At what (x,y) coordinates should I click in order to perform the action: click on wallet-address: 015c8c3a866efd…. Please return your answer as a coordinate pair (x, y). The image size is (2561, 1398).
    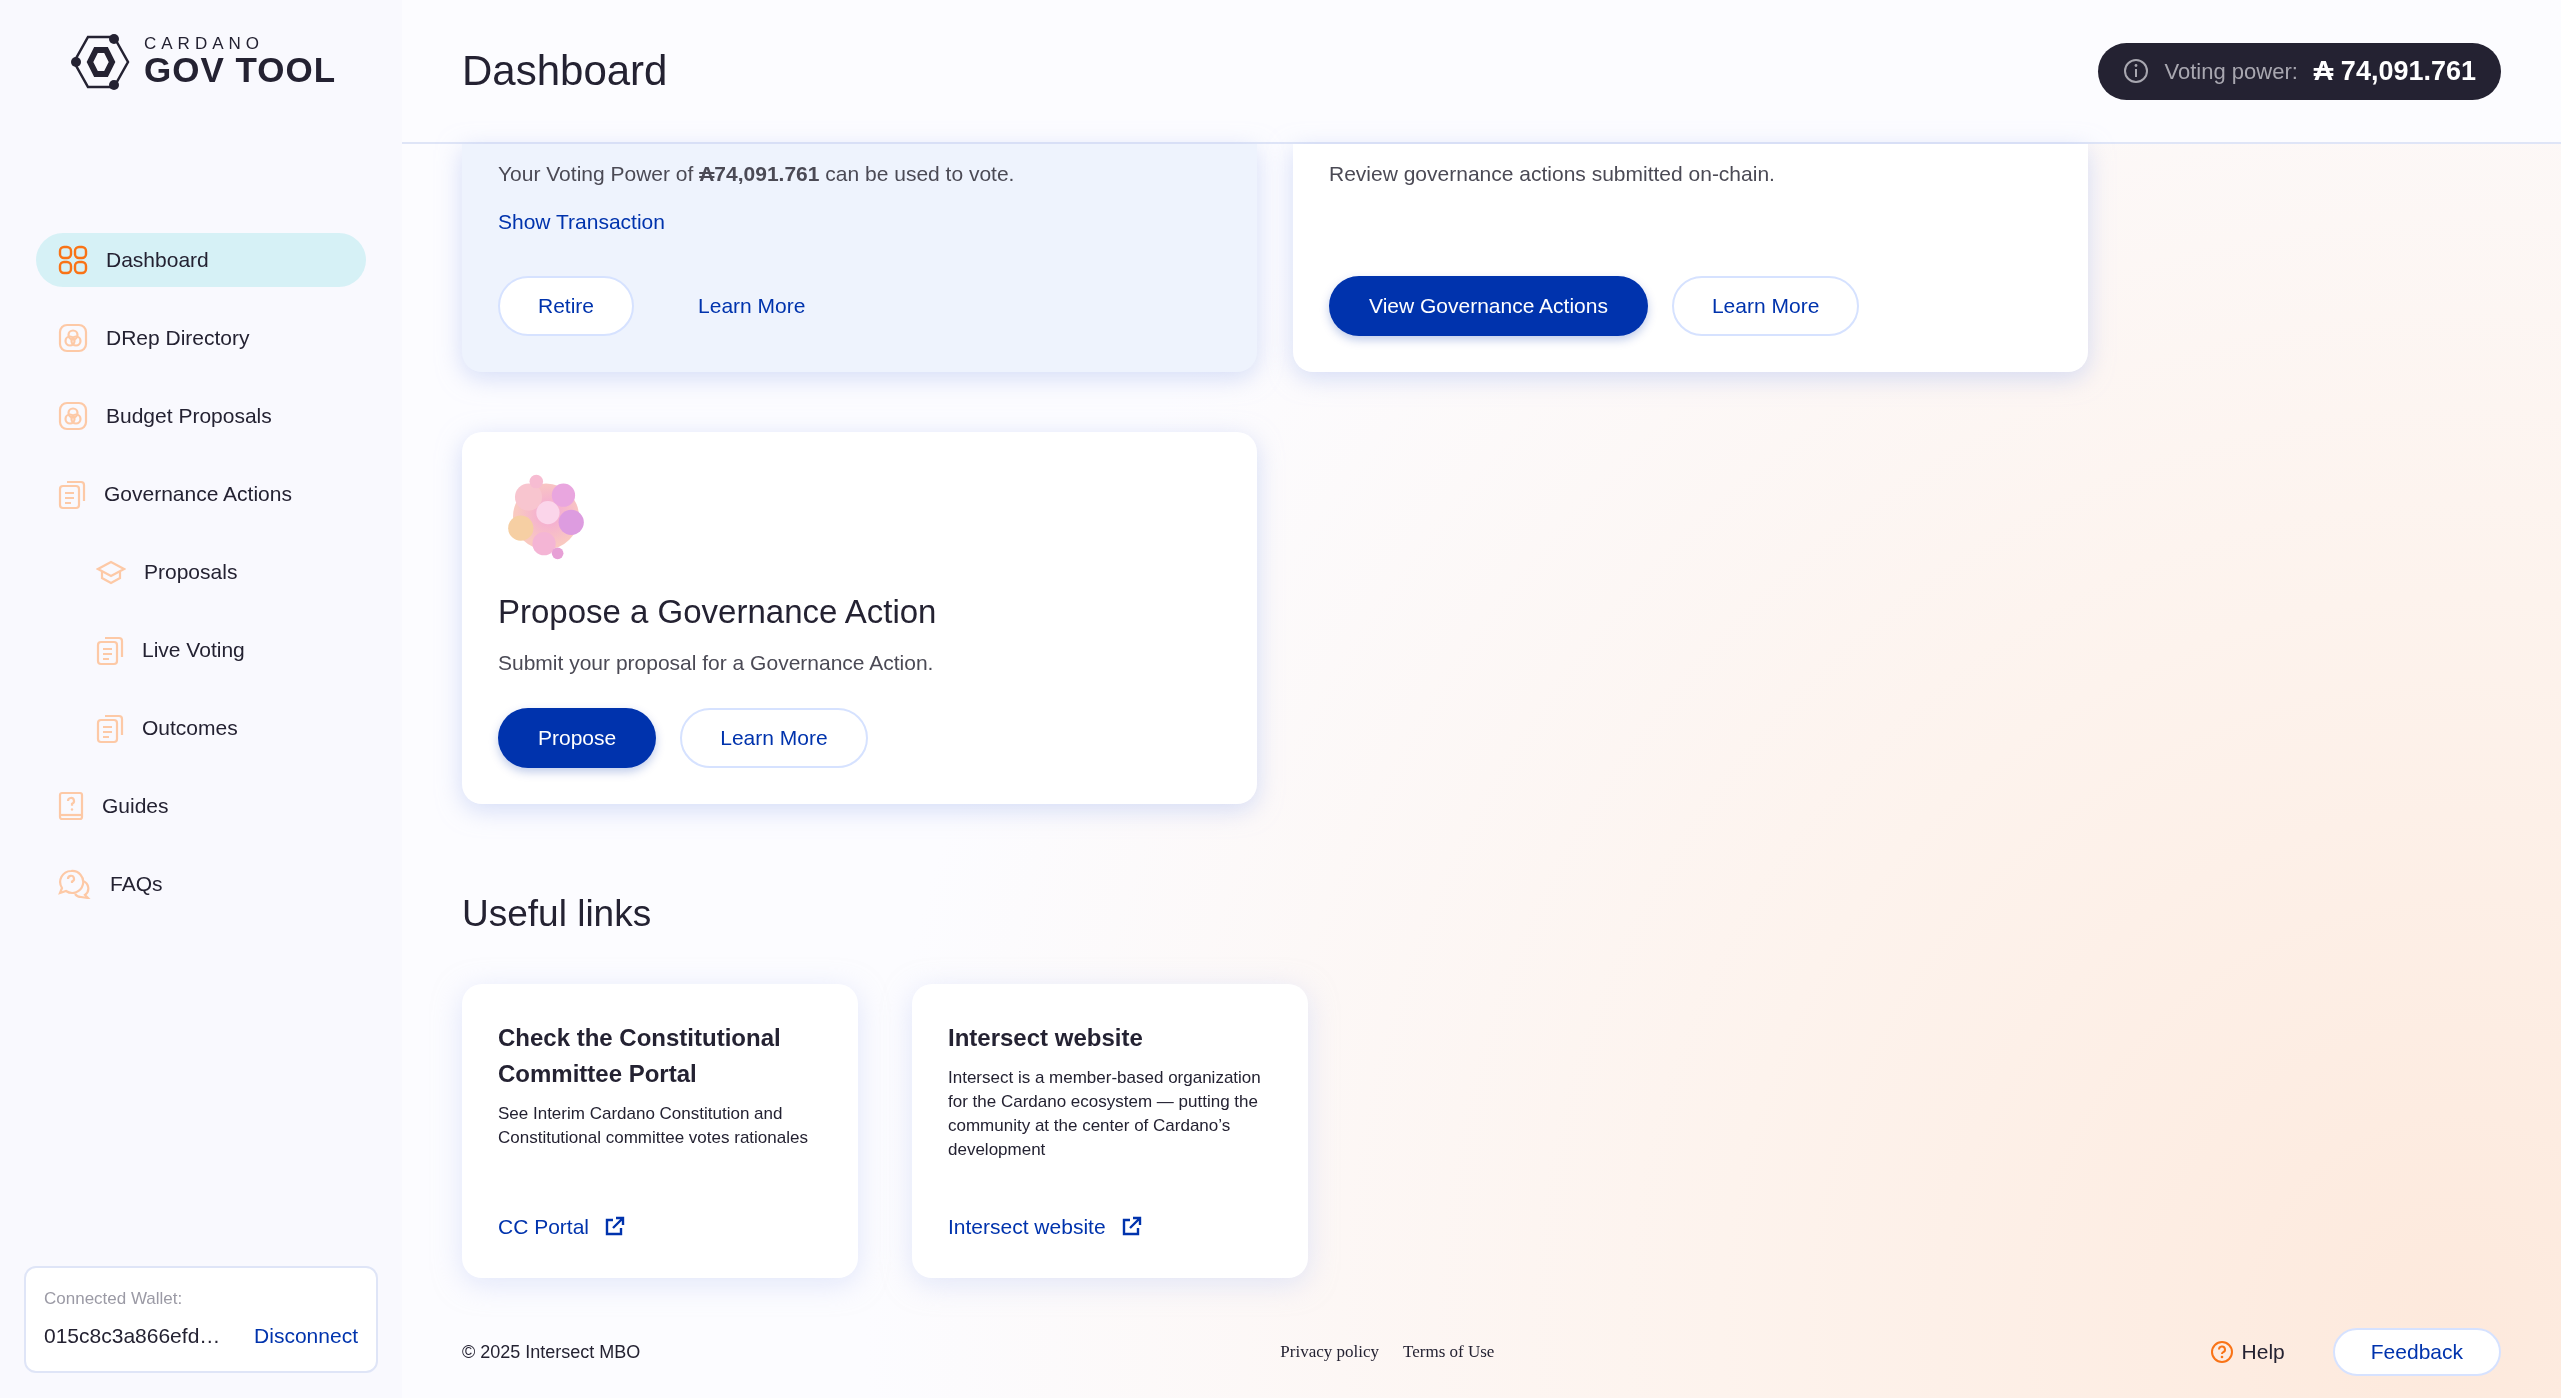
    Looking at the image, I should click on (132, 1335).